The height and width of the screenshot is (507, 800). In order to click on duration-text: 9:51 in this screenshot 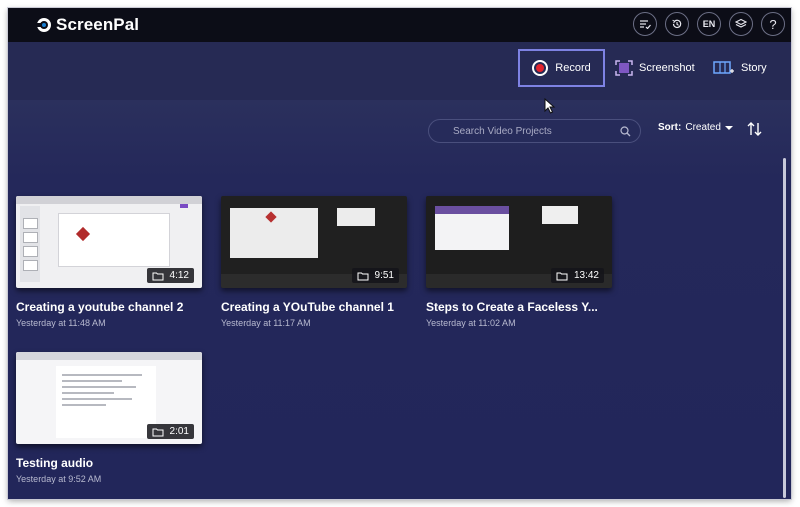, I will do `click(384, 275)`.